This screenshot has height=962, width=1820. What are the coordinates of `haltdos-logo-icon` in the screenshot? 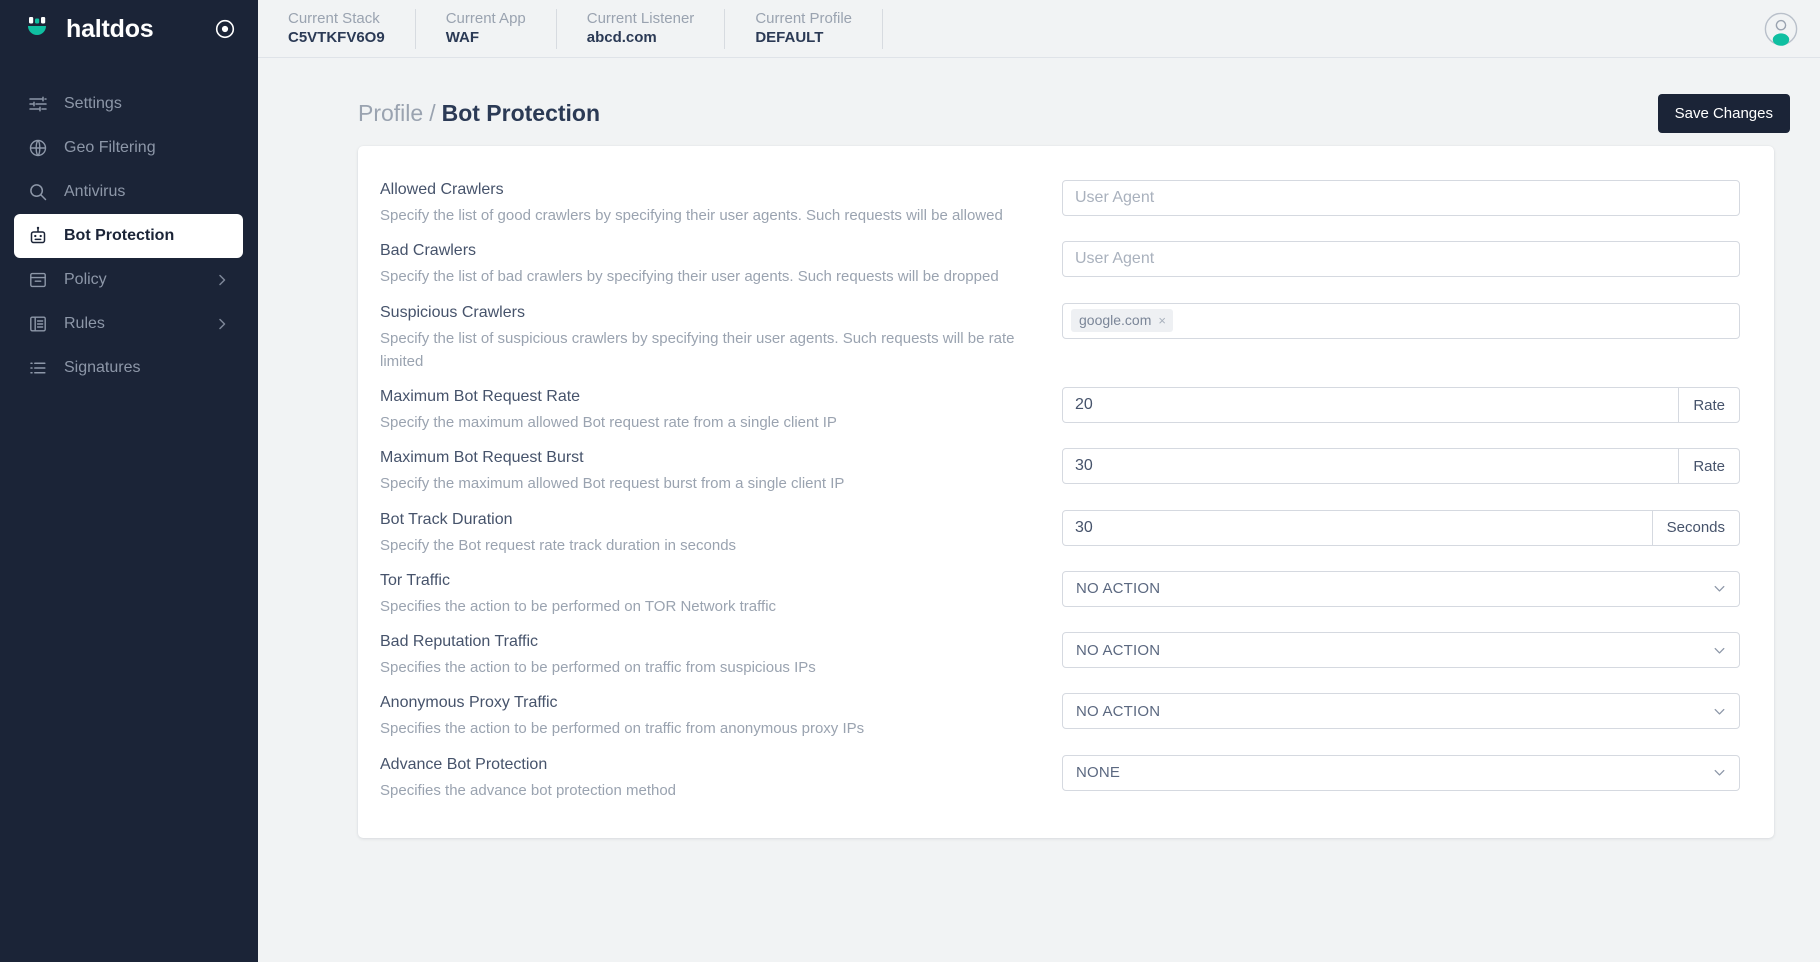 It's located at (39, 29).